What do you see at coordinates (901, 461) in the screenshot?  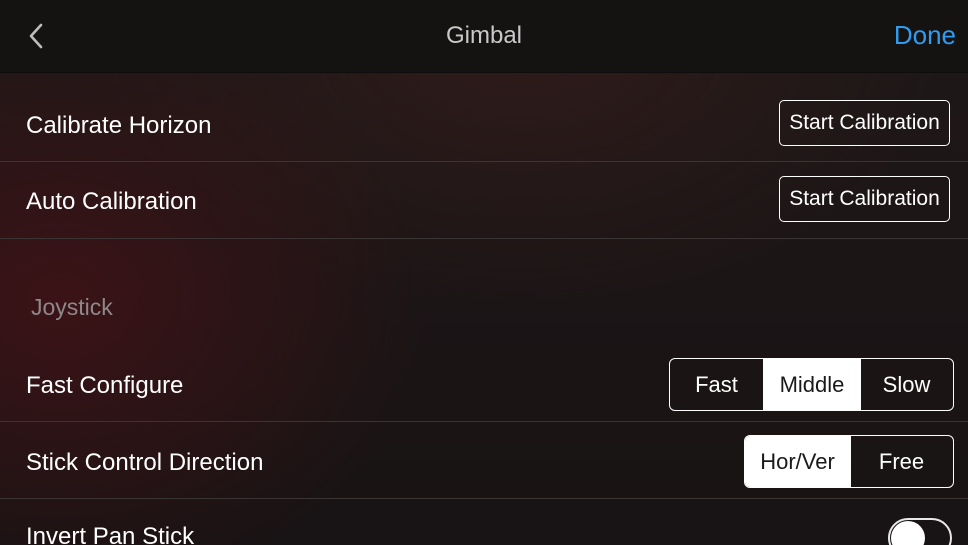 I see `stick-control-option-free: Free` at bounding box center [901, 461].